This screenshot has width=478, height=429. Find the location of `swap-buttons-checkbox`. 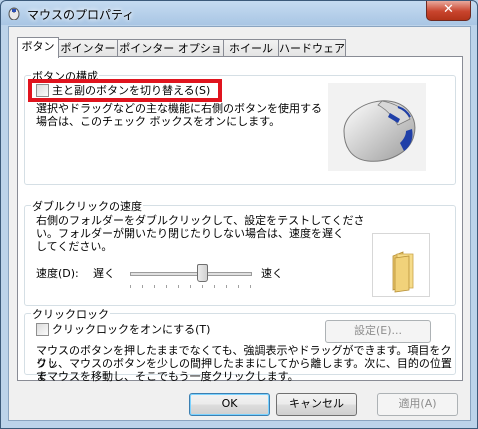

swap-buttons-checkbox is located at coordinates (42, 90).